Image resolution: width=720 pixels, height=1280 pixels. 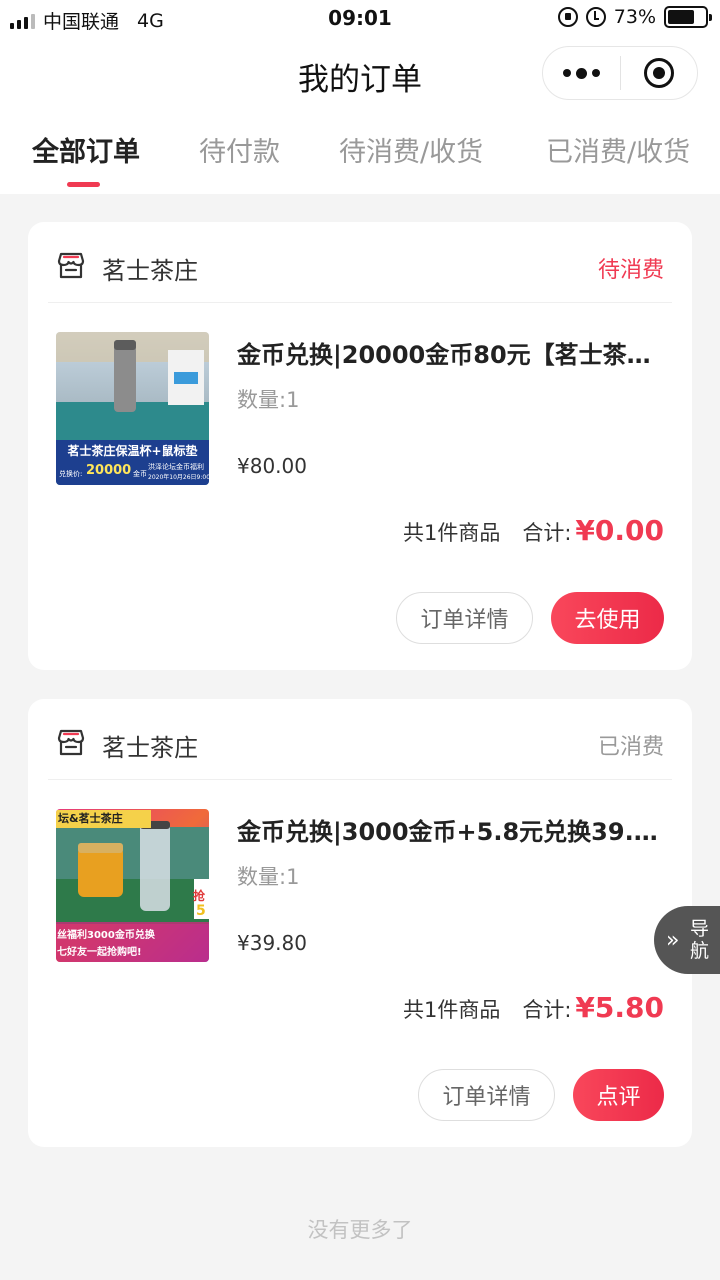 What do you see at coordinates (618, 149) in the screenshot?
I see `tab-consumed: 已消费/收货` at bounding box center [618, 149].